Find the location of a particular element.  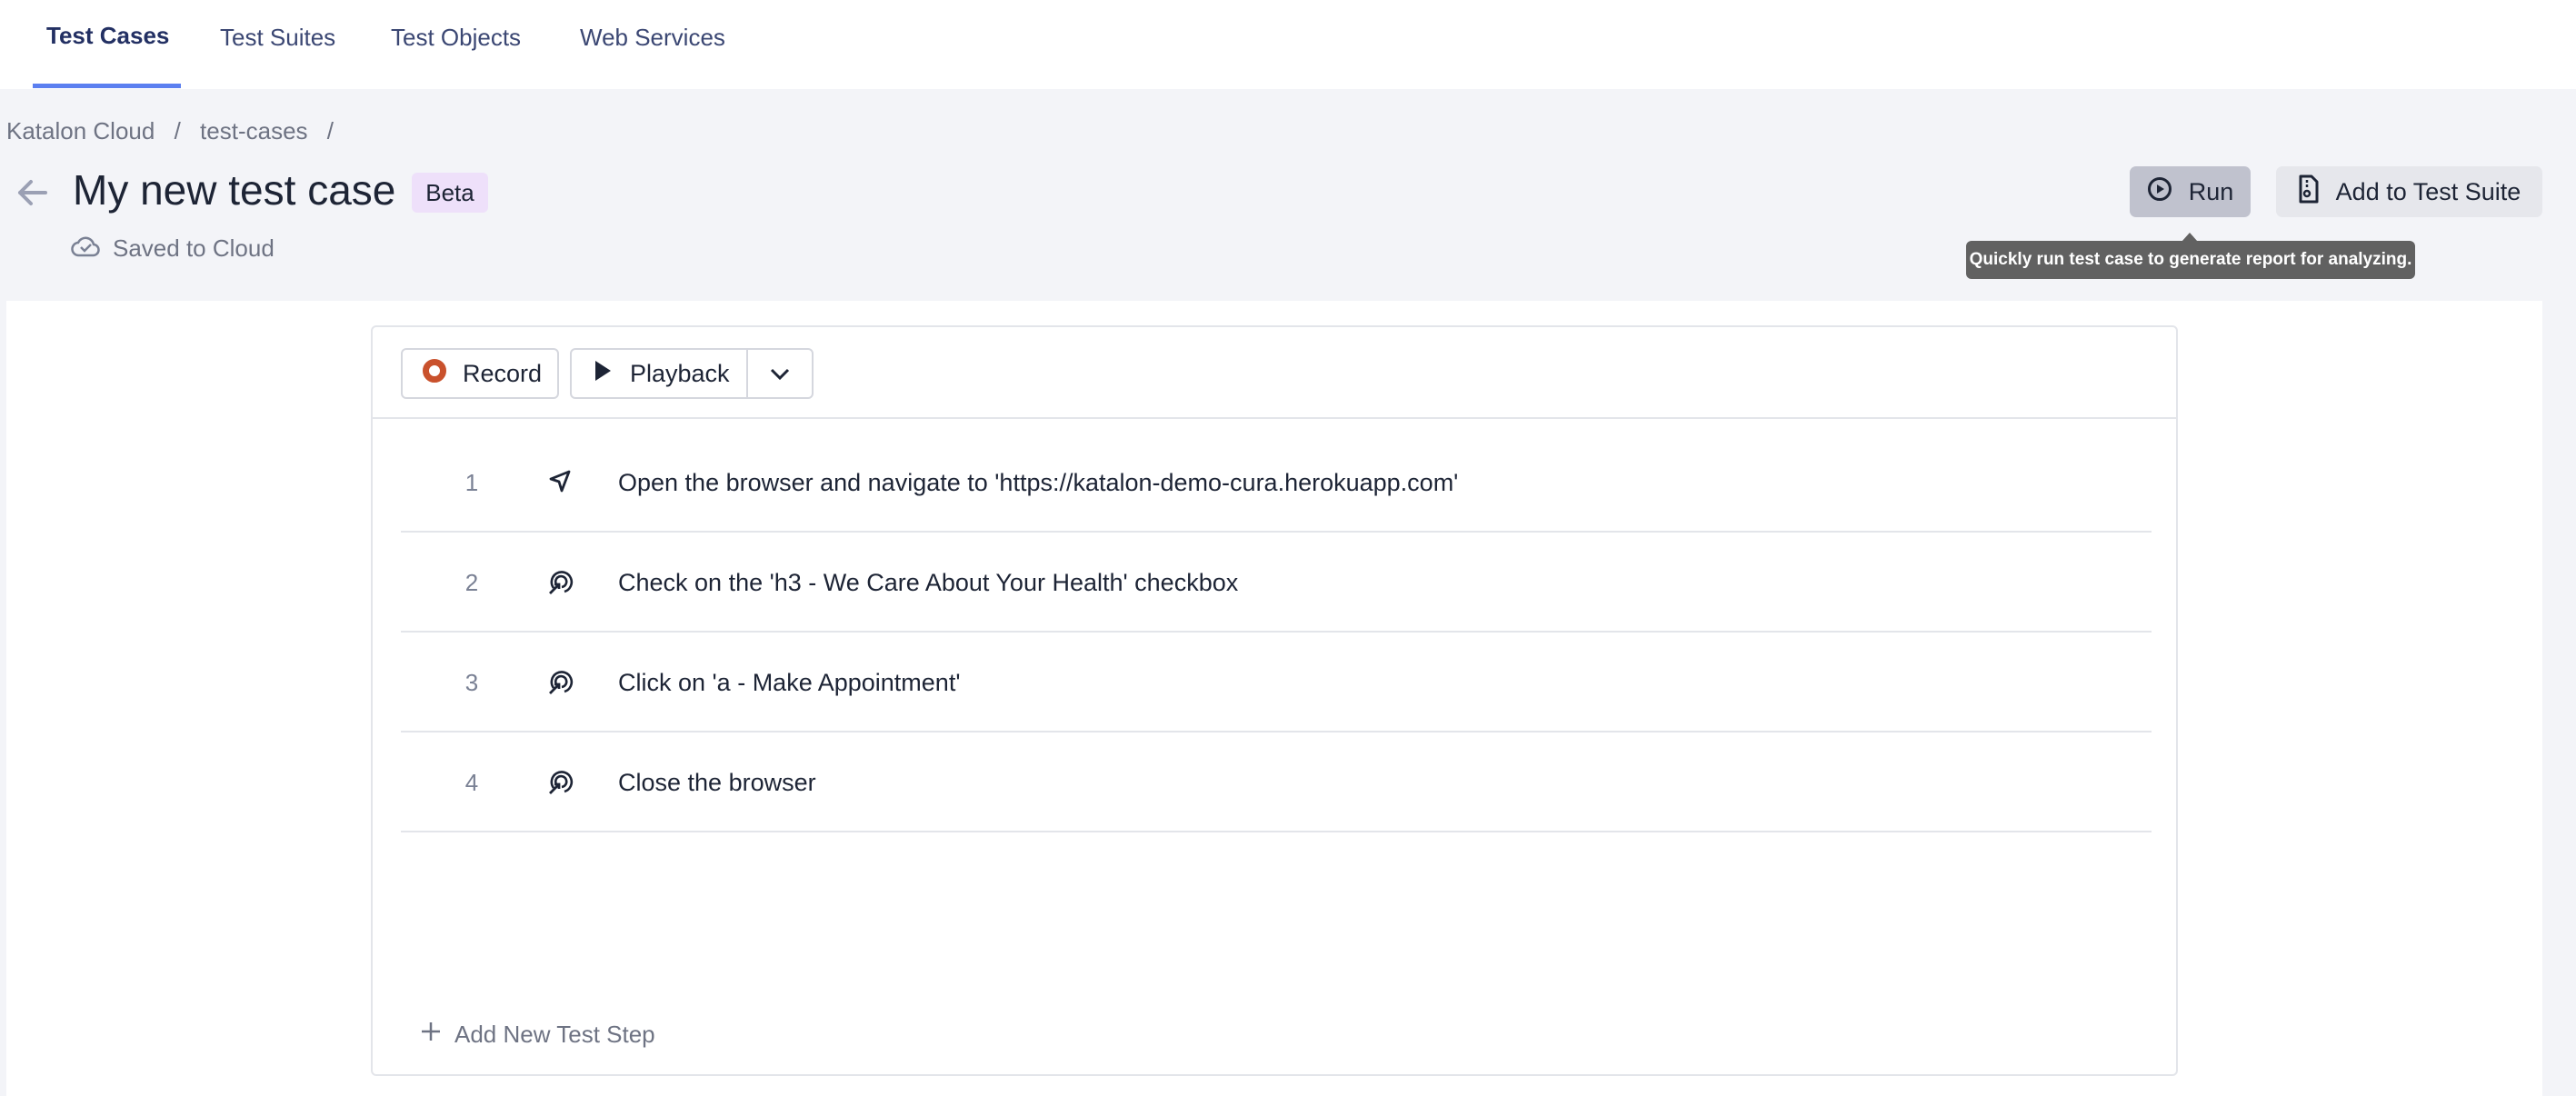

playback-button-group: Playback is located at coordinates (692, 373).